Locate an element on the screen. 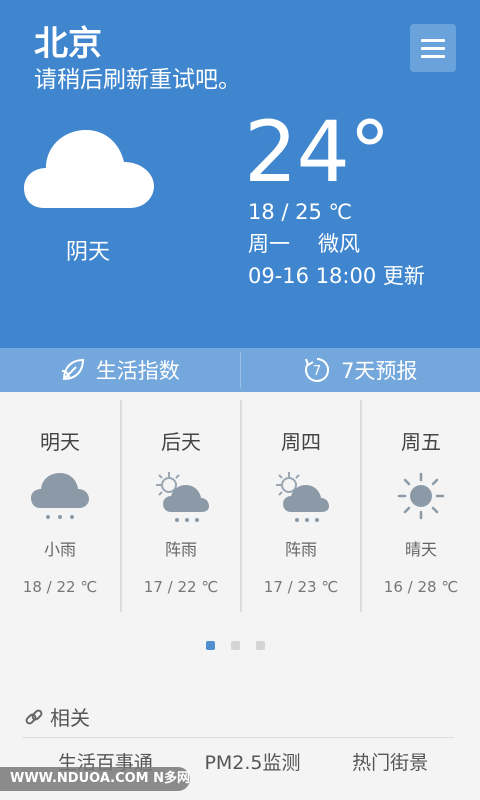  forecast-day: 周四 阵雨 17 / 23 ℃ is located at coordinates (300, 506).